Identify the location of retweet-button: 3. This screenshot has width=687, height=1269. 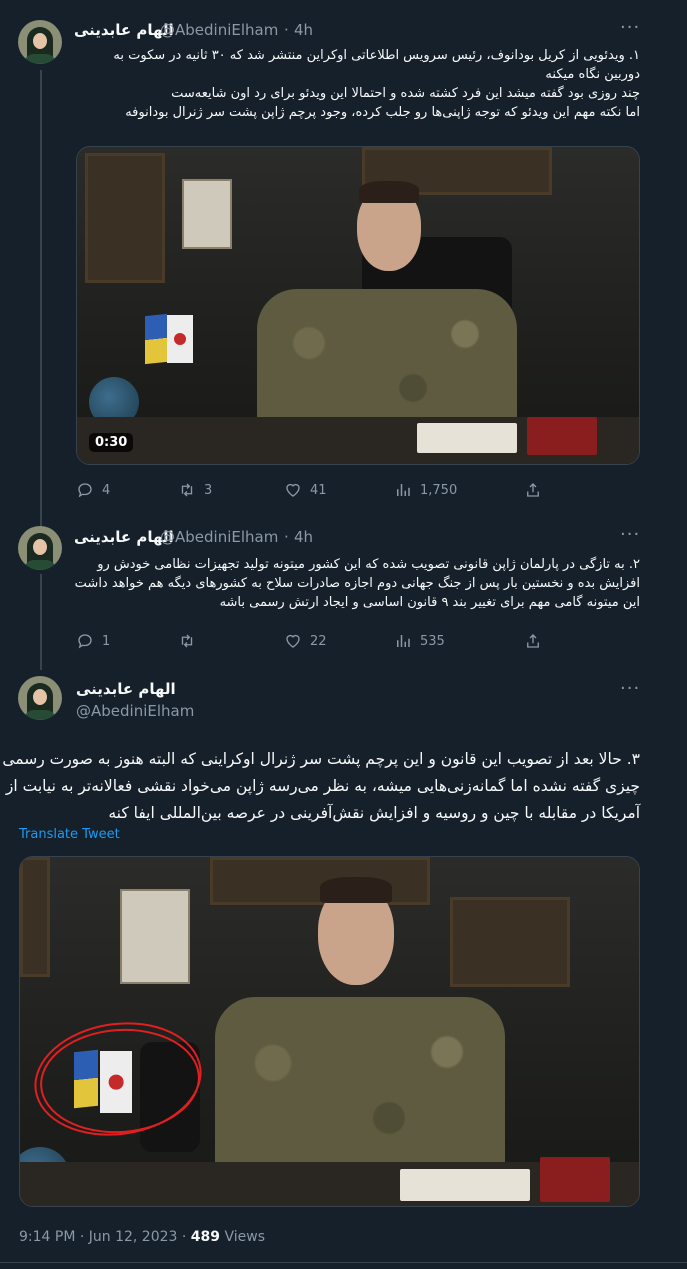
(195, 490).